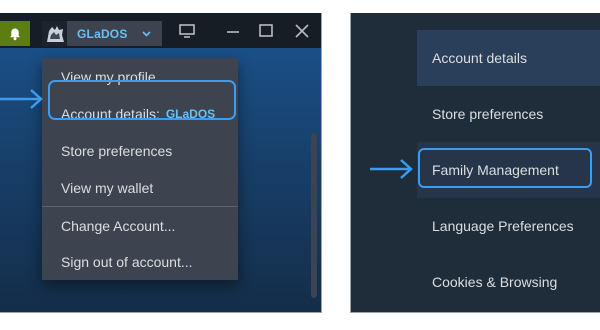 Image resolution: width=600 pixels, height=330 pixels. I want to click on scrollbar, so click(314, 215).